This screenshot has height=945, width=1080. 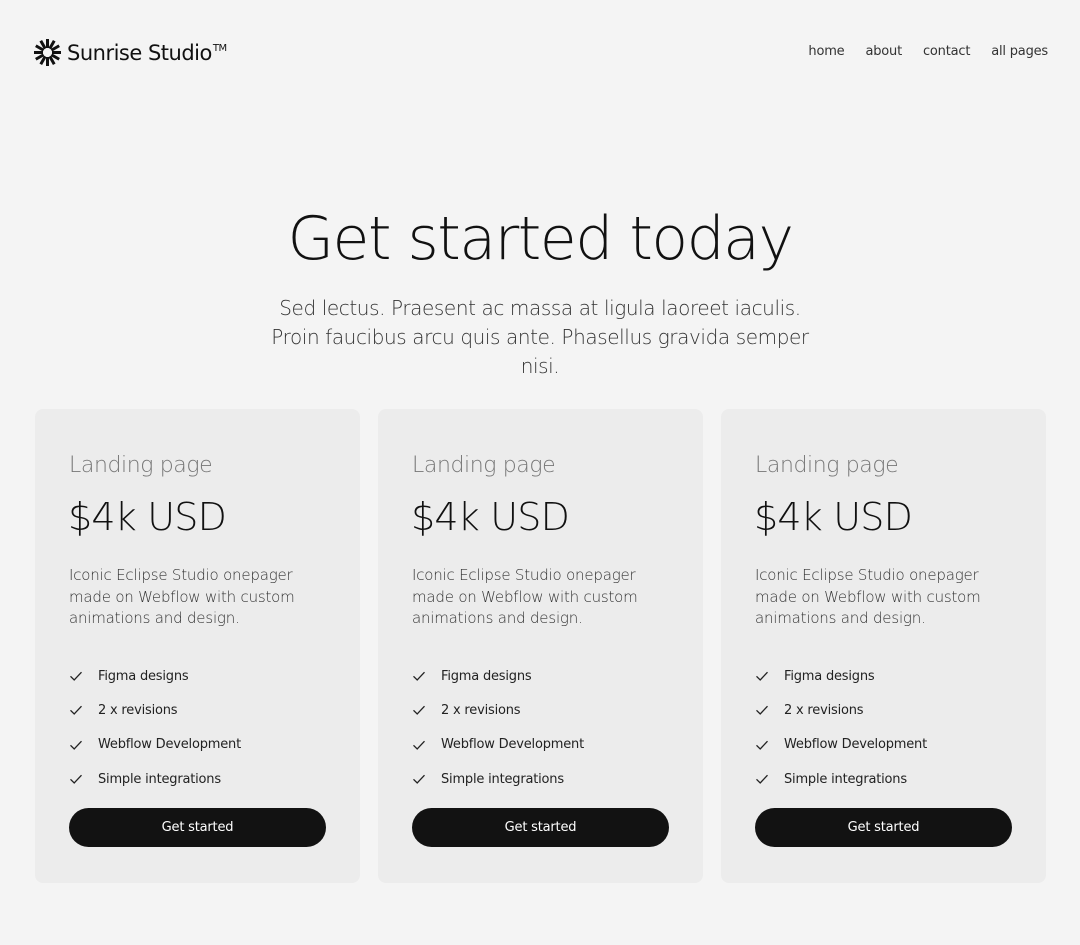 I want to click on main-nav: home about contact all pages, so click(x=928, y=51).